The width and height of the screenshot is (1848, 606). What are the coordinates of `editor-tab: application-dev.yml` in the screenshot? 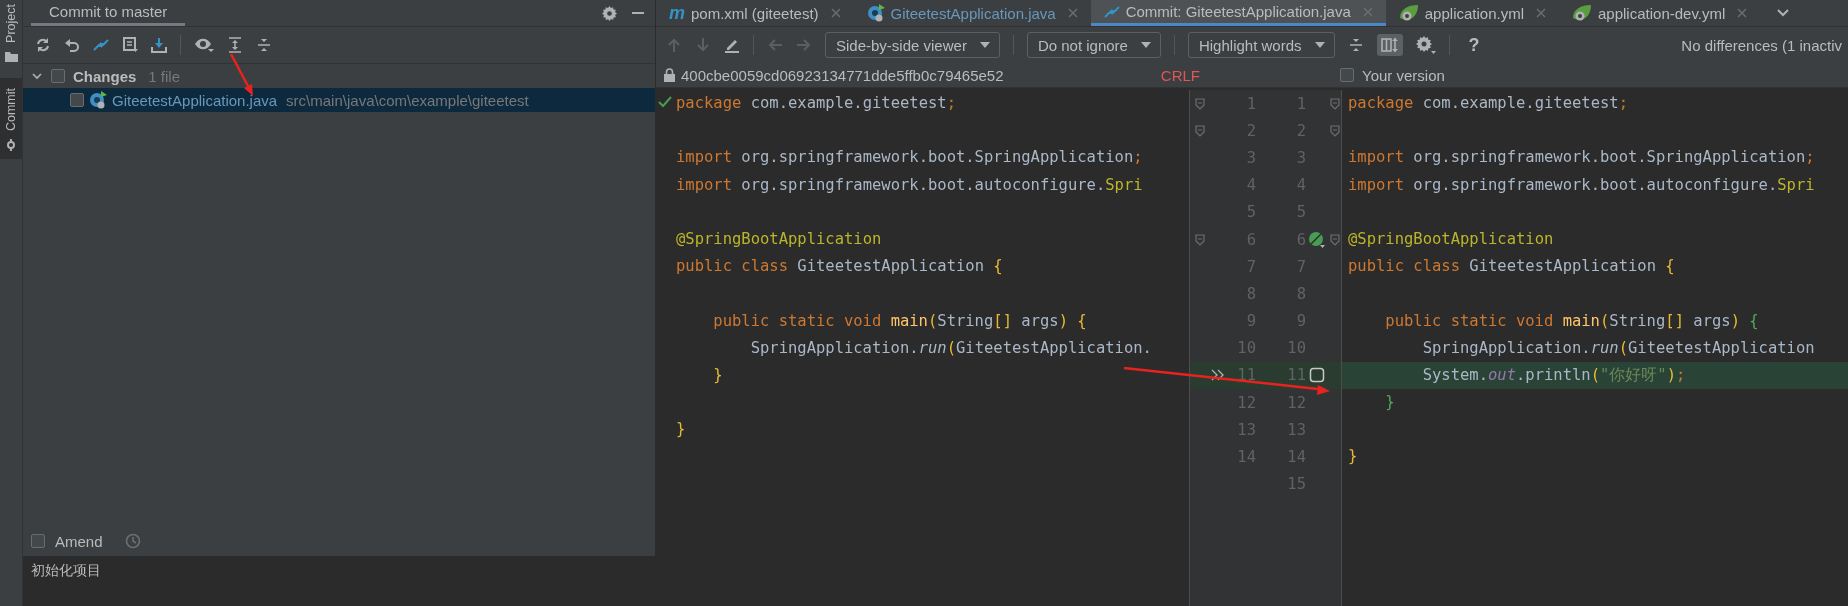 It's located at (1660, 13).